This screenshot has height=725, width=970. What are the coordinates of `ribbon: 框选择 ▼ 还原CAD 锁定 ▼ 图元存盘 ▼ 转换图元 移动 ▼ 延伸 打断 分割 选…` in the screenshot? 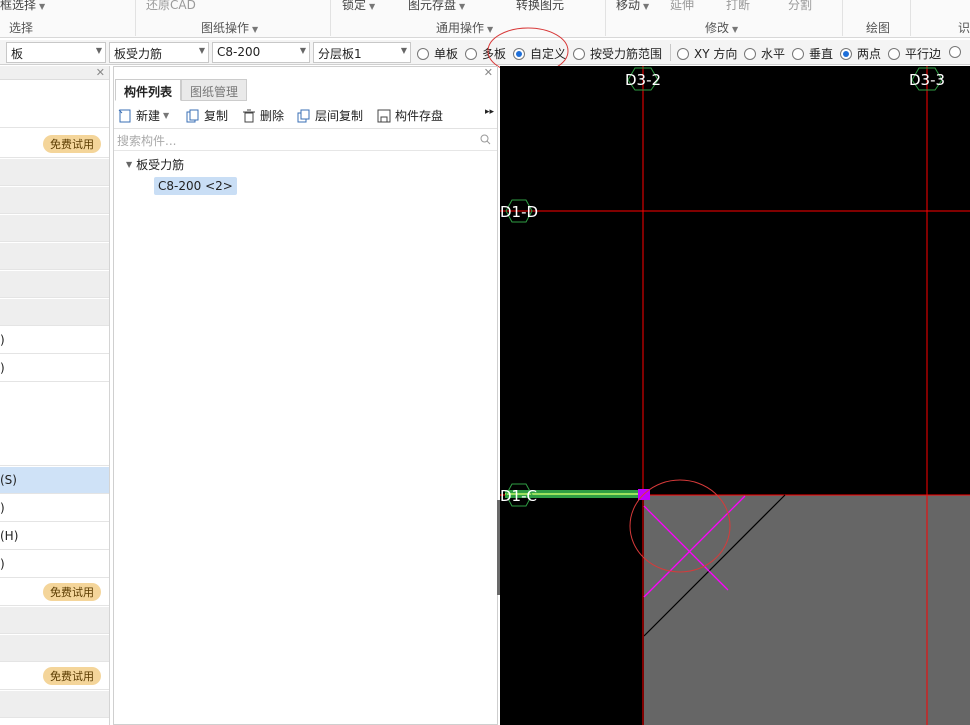 It's located at (485, 19).